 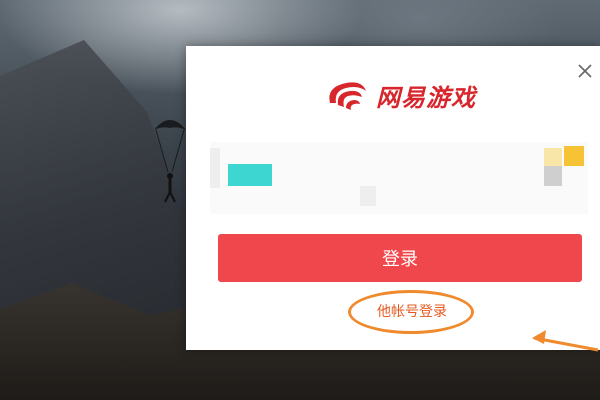 What do you see at coordinates (170, 161) in the screenshot?
I see `parachute-icon` at bounding box center [170, 161].